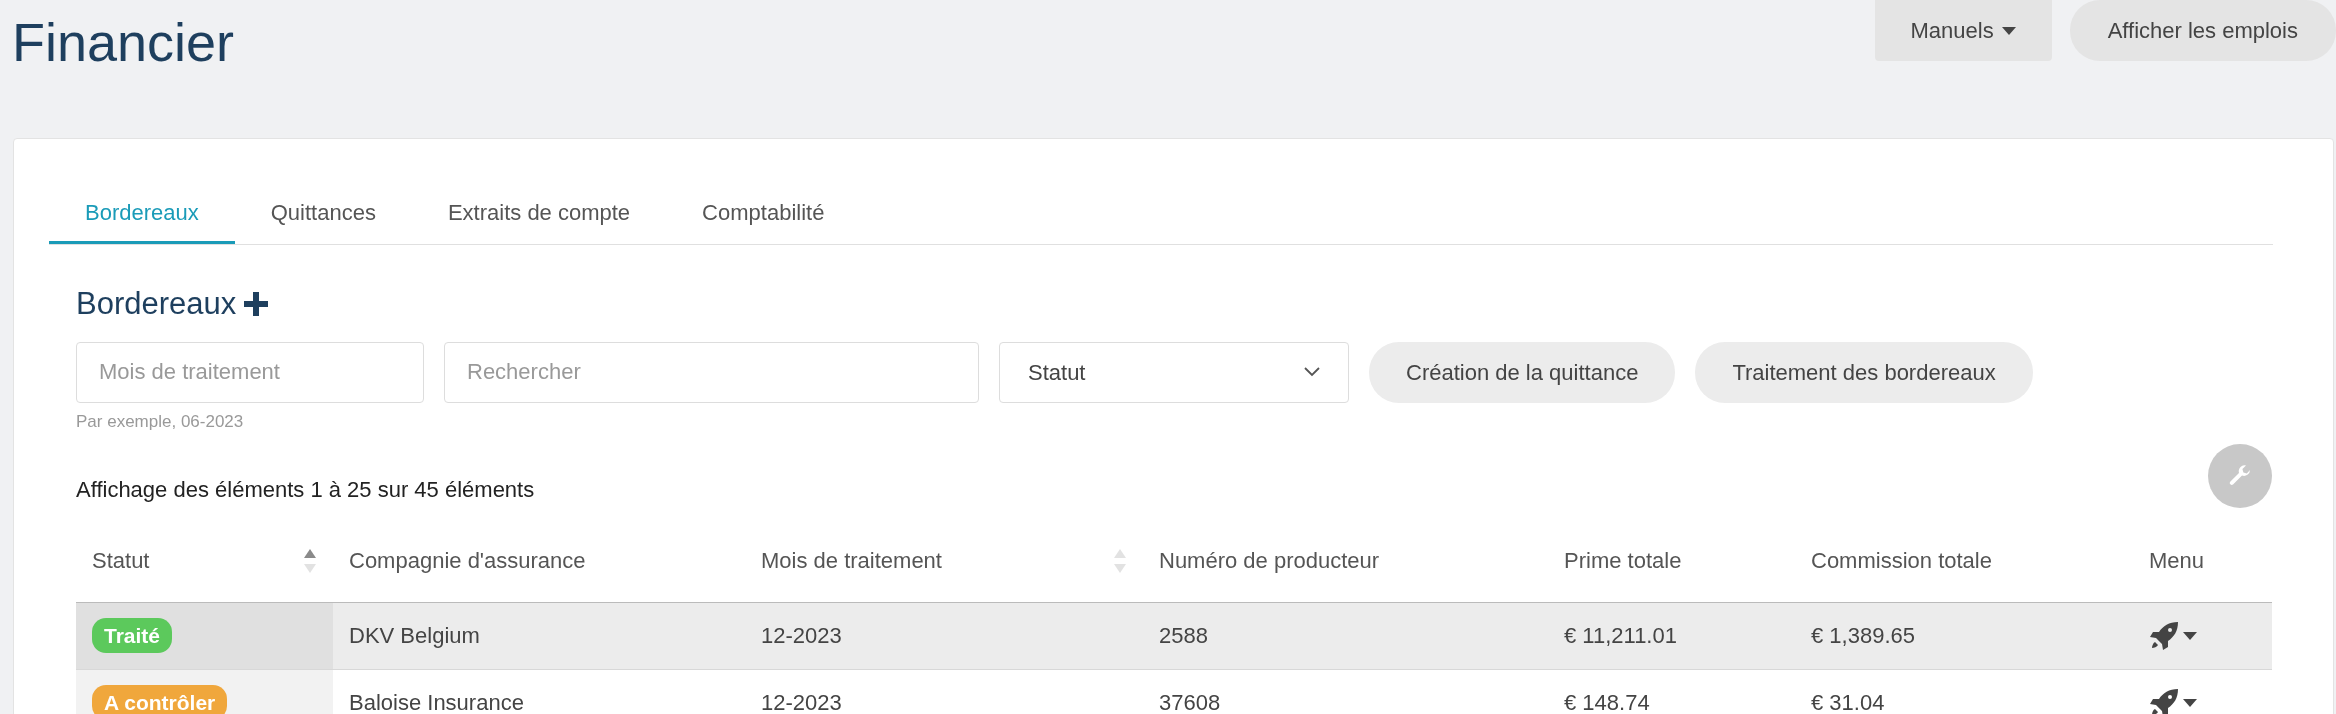  What do you see at coordinates (763, 214) in the screenshot?
I see `tab: Comptabilité` at bounding box center [763, 214].